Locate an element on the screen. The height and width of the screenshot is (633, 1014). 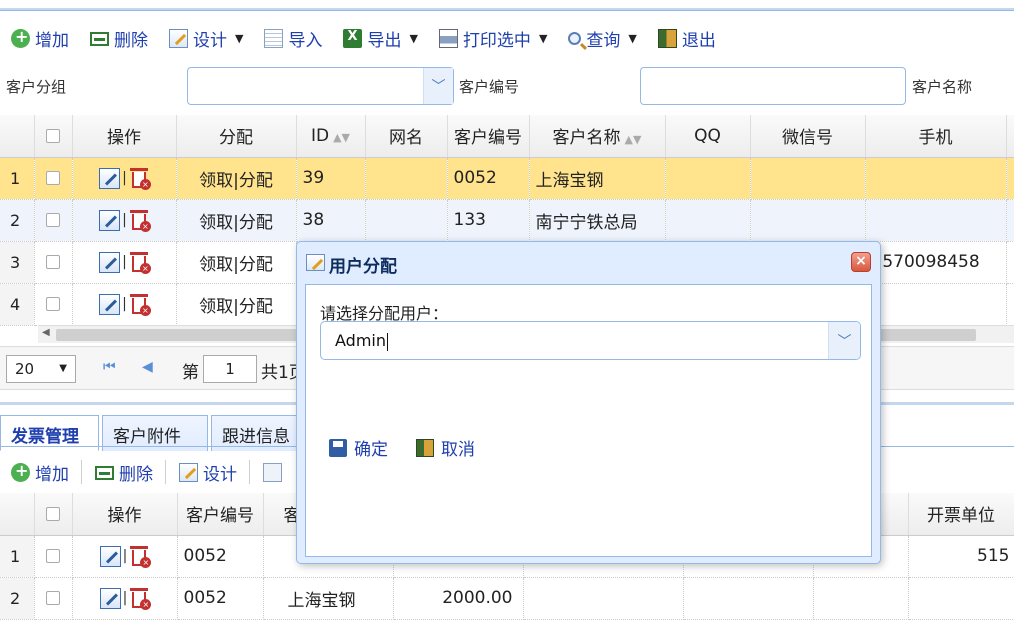
dialog-header: 用户分配 × is located at coordinates (588, 262).